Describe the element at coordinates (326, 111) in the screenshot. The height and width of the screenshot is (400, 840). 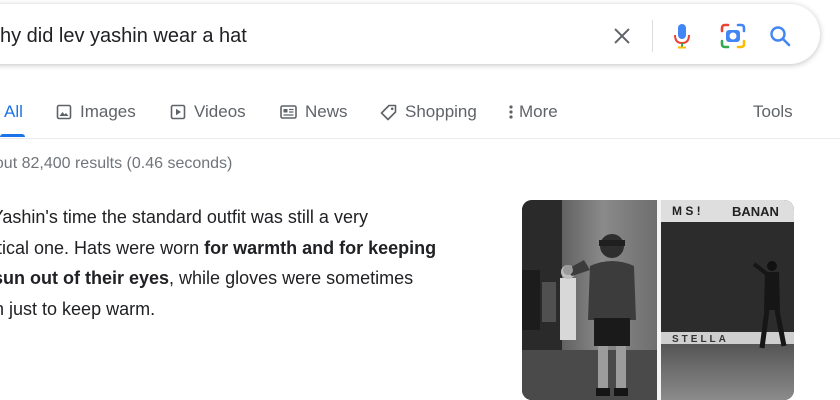
I see `tab-news-label: News` at that location.